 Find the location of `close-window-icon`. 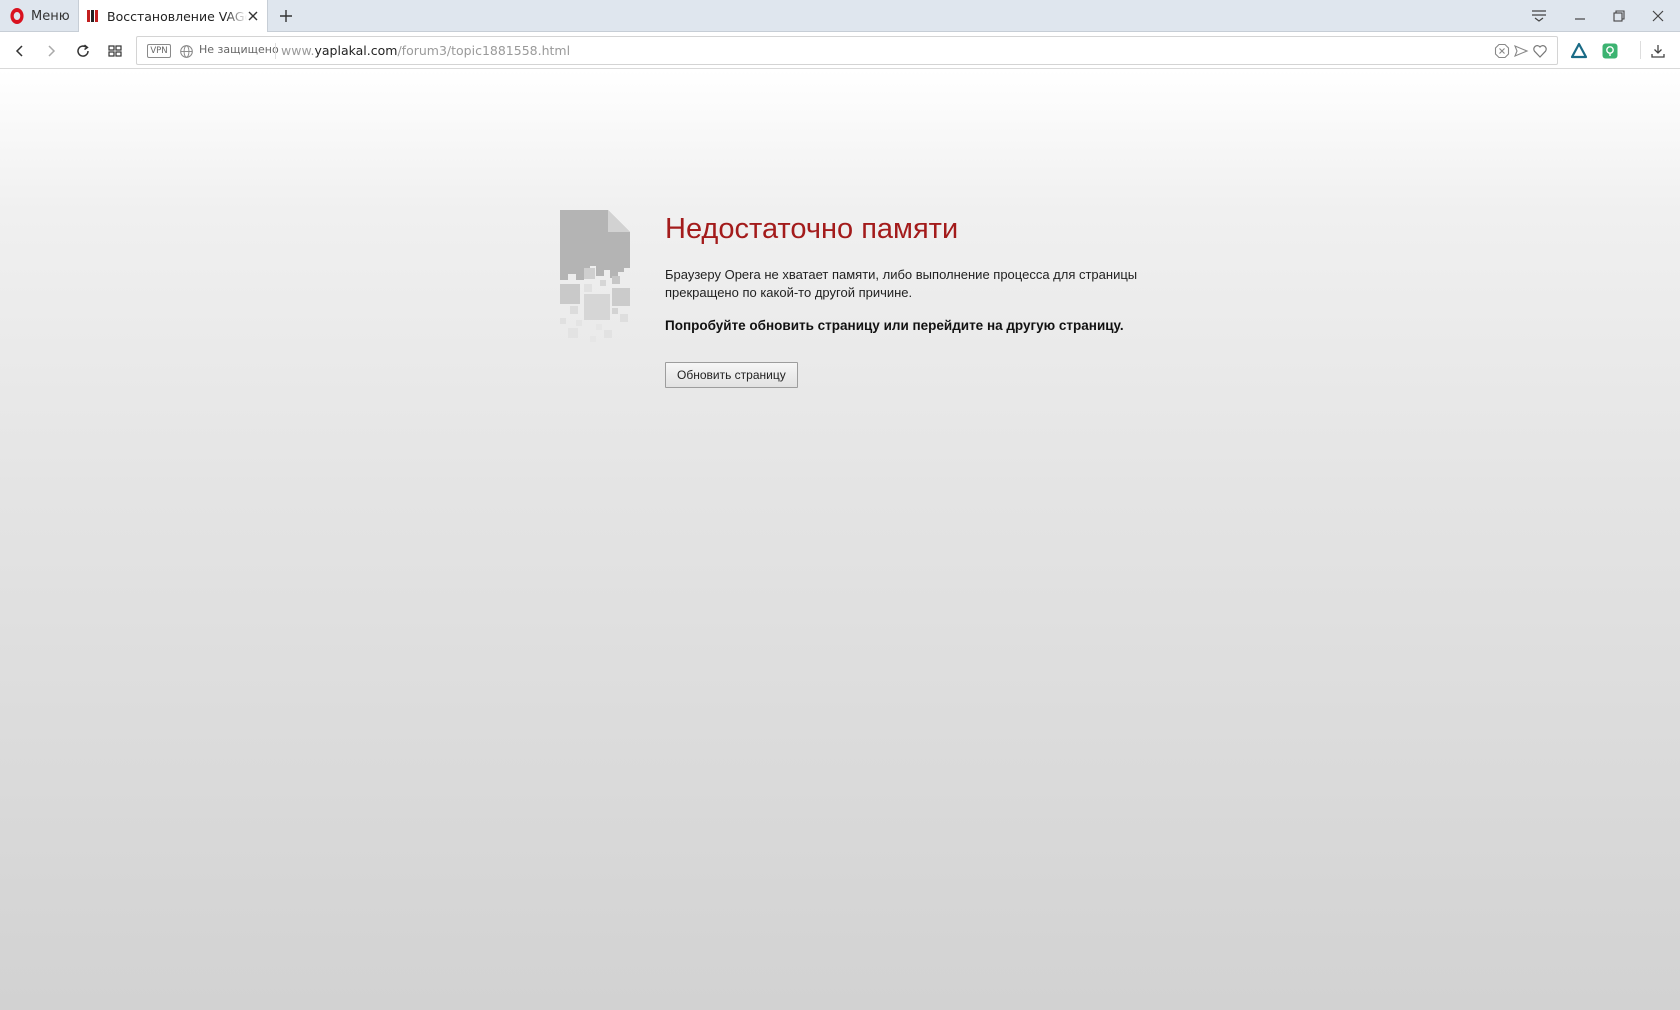

close-window-icon is located at coordinates (1658, 16).